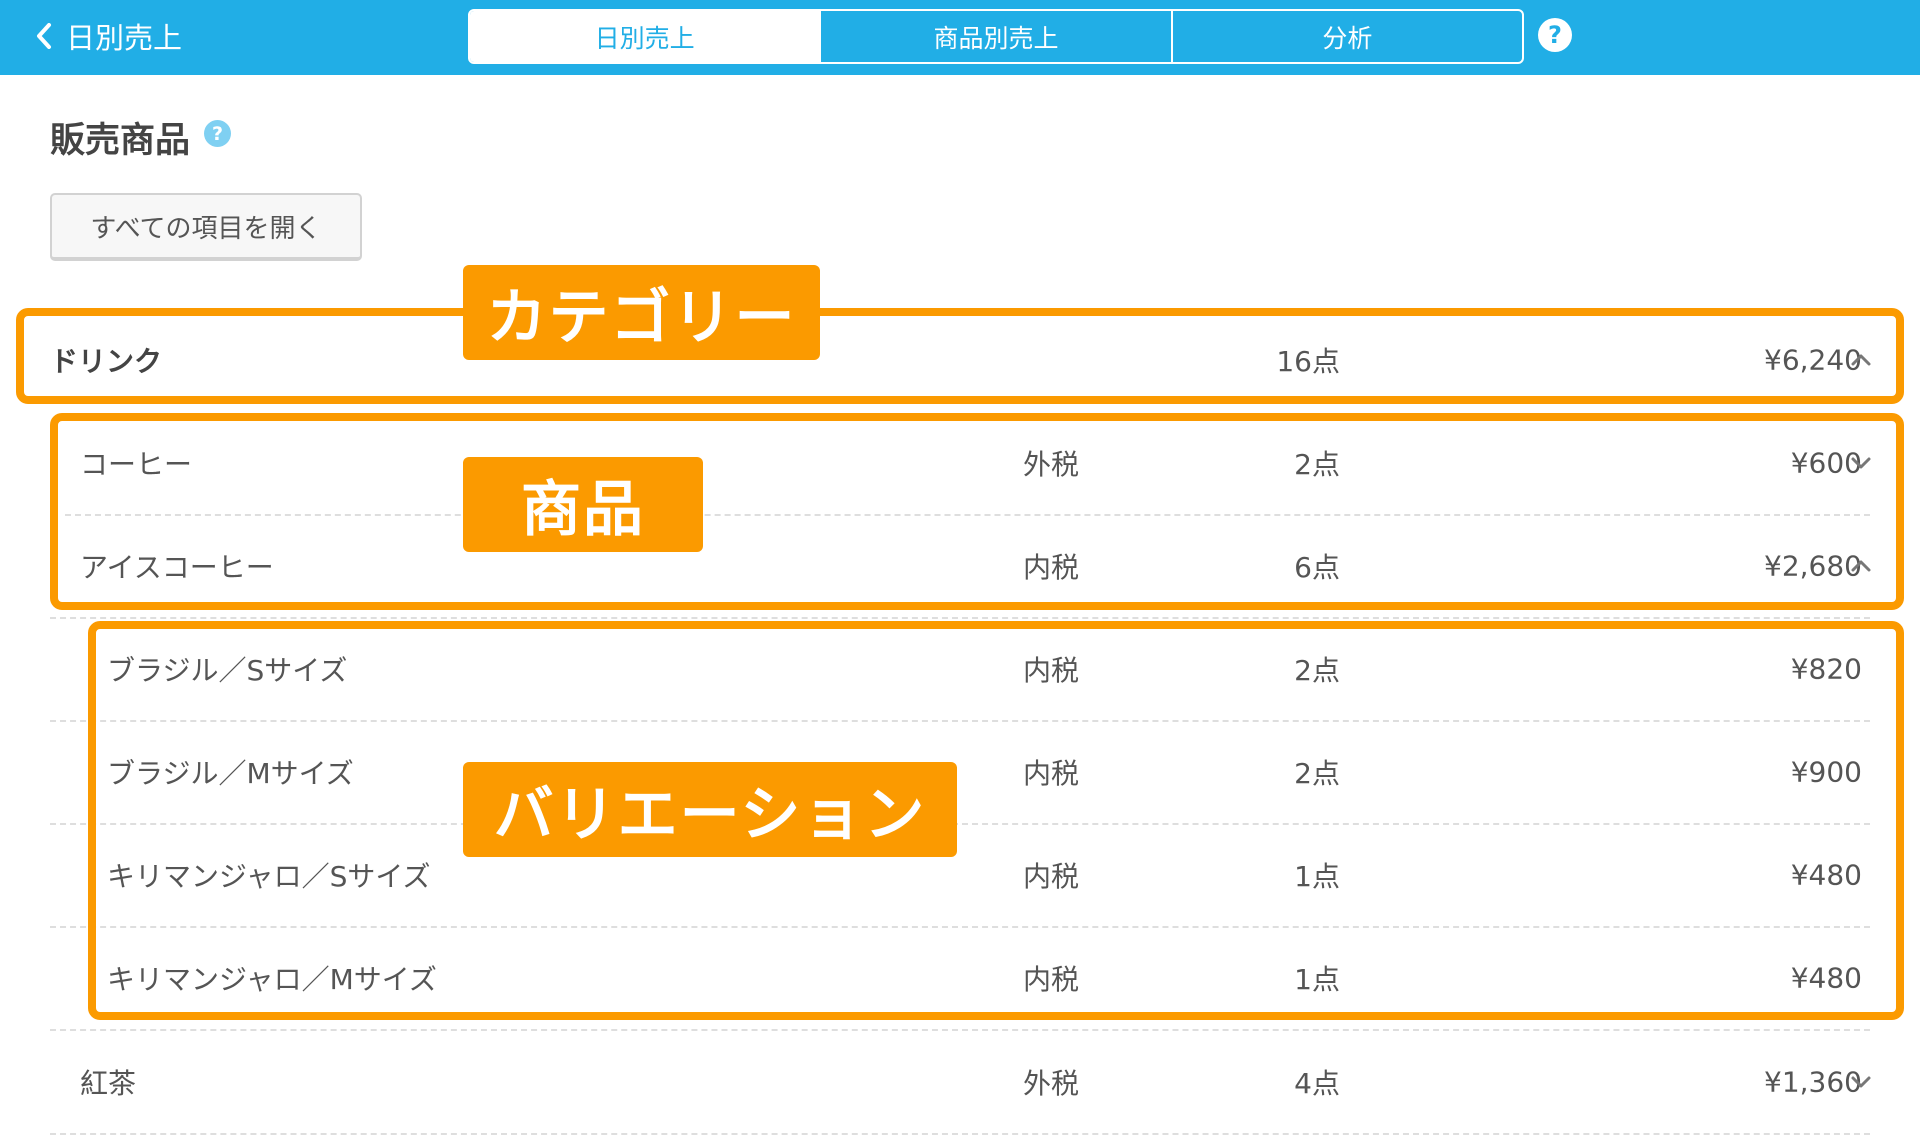 This screenshot has width=1920, height=1147. What do you see at coordinates (1813, 1081) in the screenshot?
I see `product-price: ¥1,360` at bounding box center [1813, 1081].